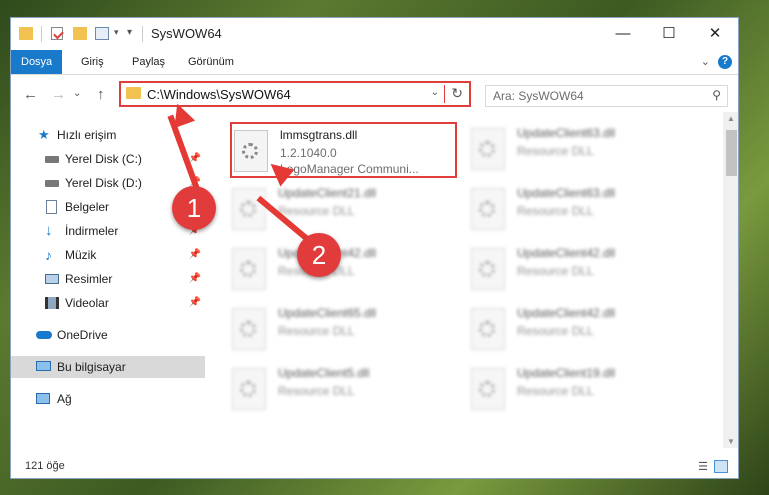 This screenshot has height=495, width=769. Describe the element at coordinates (108, 255) in the screenshot. I see `sidebar-item-music: ♪ Müzik 📌` at that location.